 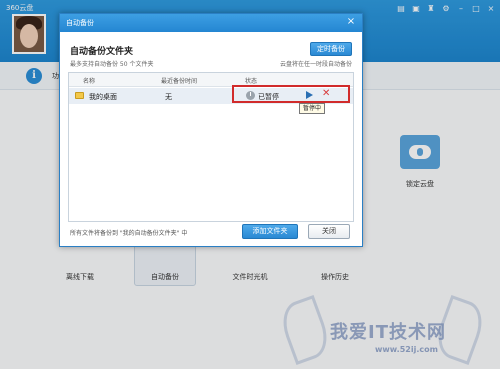 What do you see at coordinates (251, 81) in the screenshot?
I see `column-status: 状态` at bounding box center [251, 81].